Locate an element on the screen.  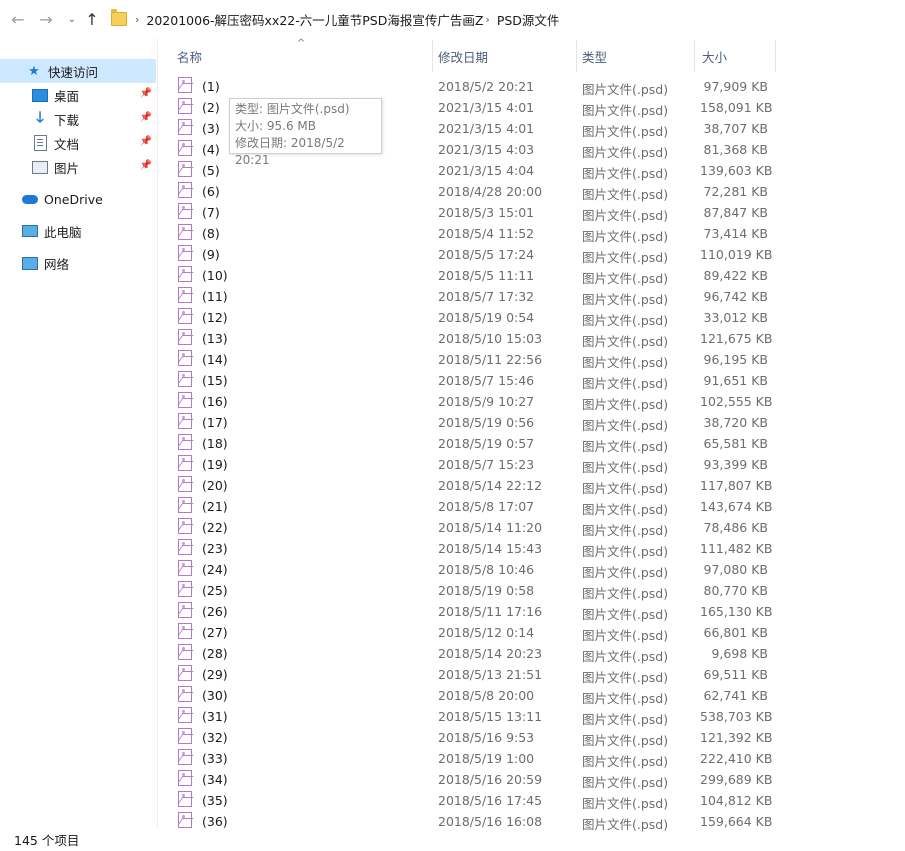
file-size: 38,707 KB is located at coordinates (735, 128).